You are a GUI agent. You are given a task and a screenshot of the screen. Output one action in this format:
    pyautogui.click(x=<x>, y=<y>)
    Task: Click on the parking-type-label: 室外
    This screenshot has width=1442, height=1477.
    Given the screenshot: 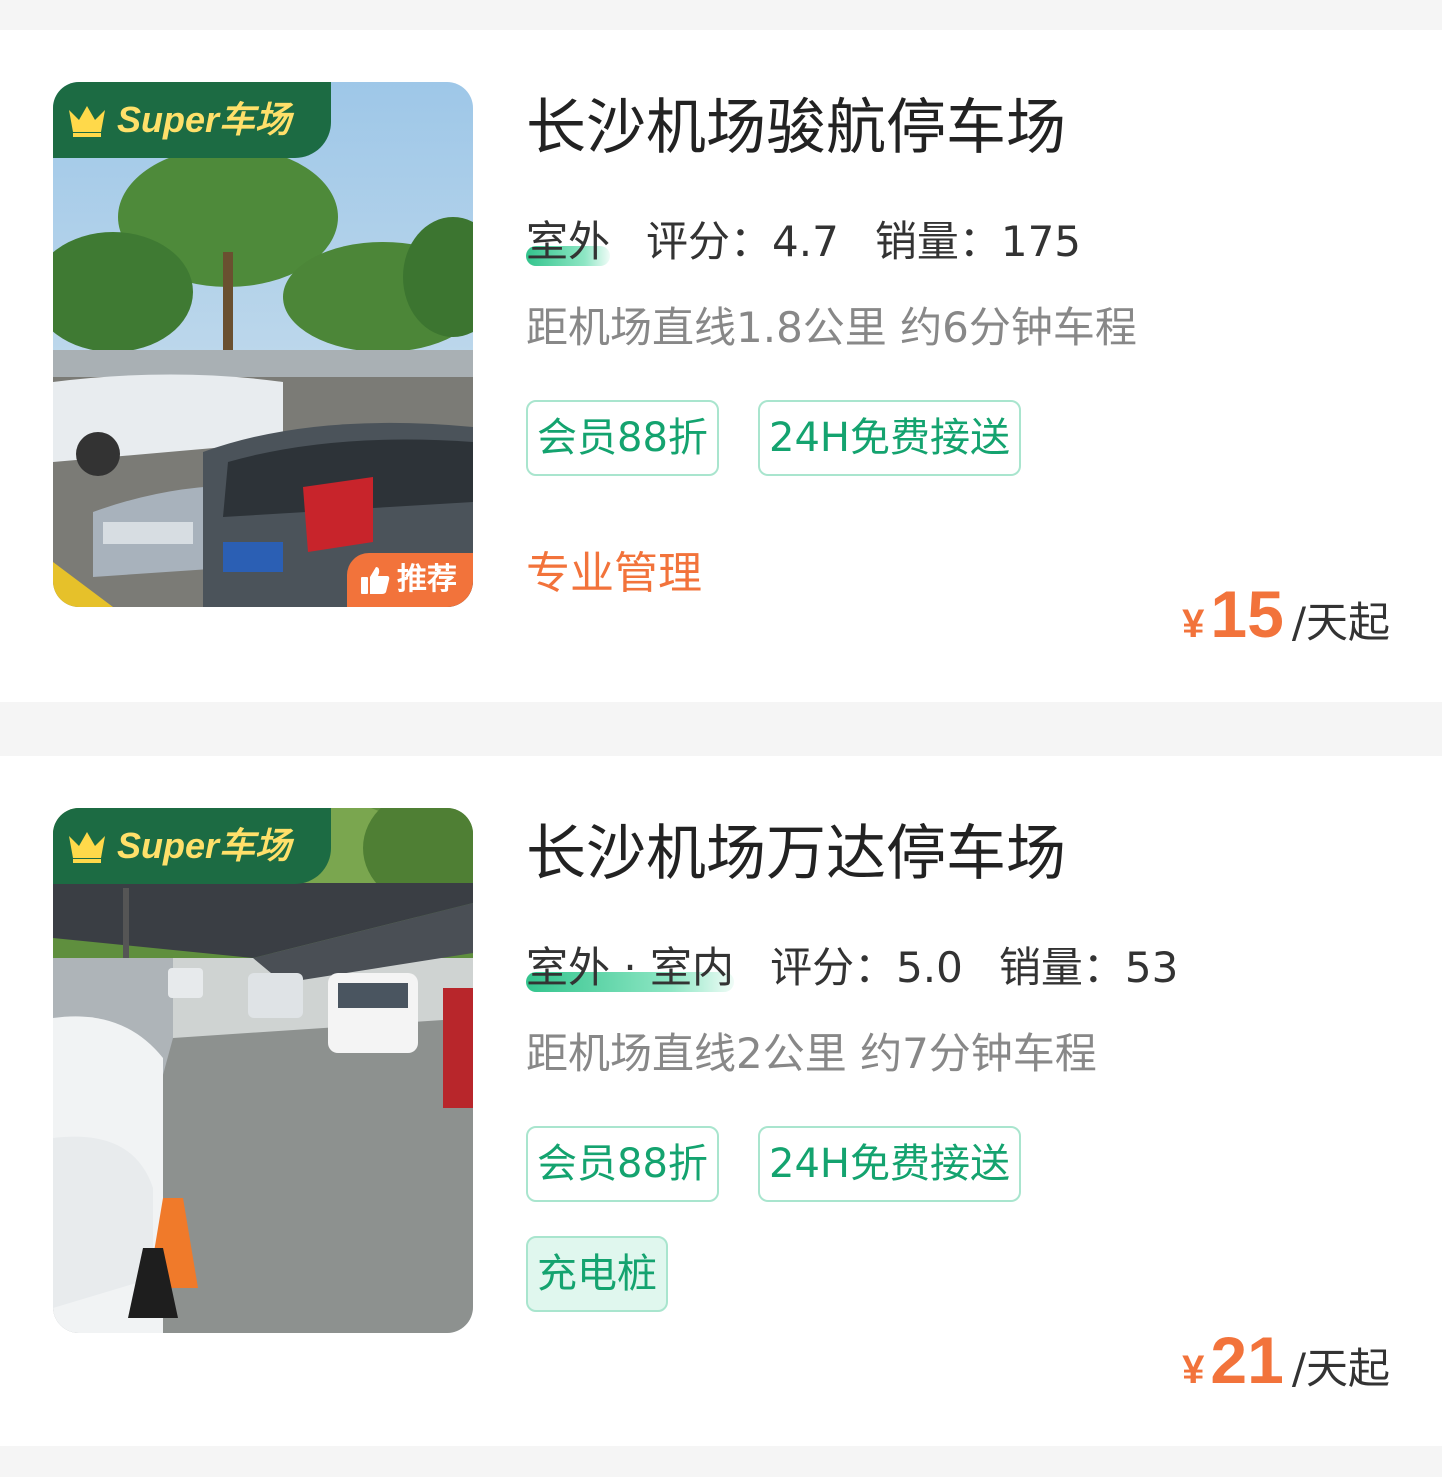 What is the action you would take?
    pyautogui.click(x=568, y=241)
    